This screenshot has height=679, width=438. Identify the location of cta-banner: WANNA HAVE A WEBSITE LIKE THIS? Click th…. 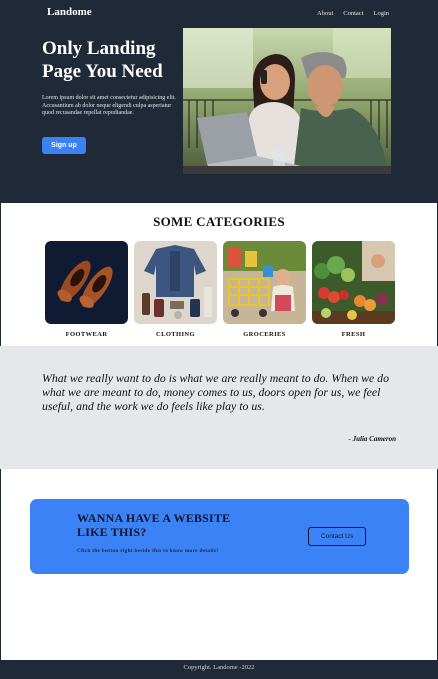
(219, 536).